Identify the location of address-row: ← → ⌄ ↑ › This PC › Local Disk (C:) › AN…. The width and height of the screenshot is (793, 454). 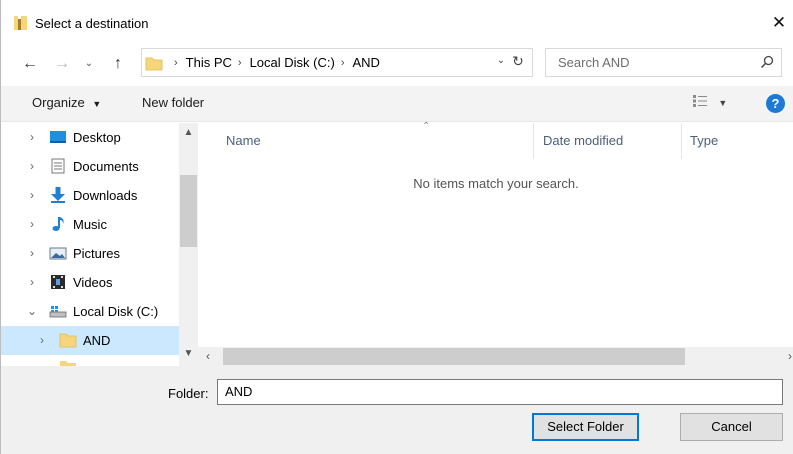
(397, 64).